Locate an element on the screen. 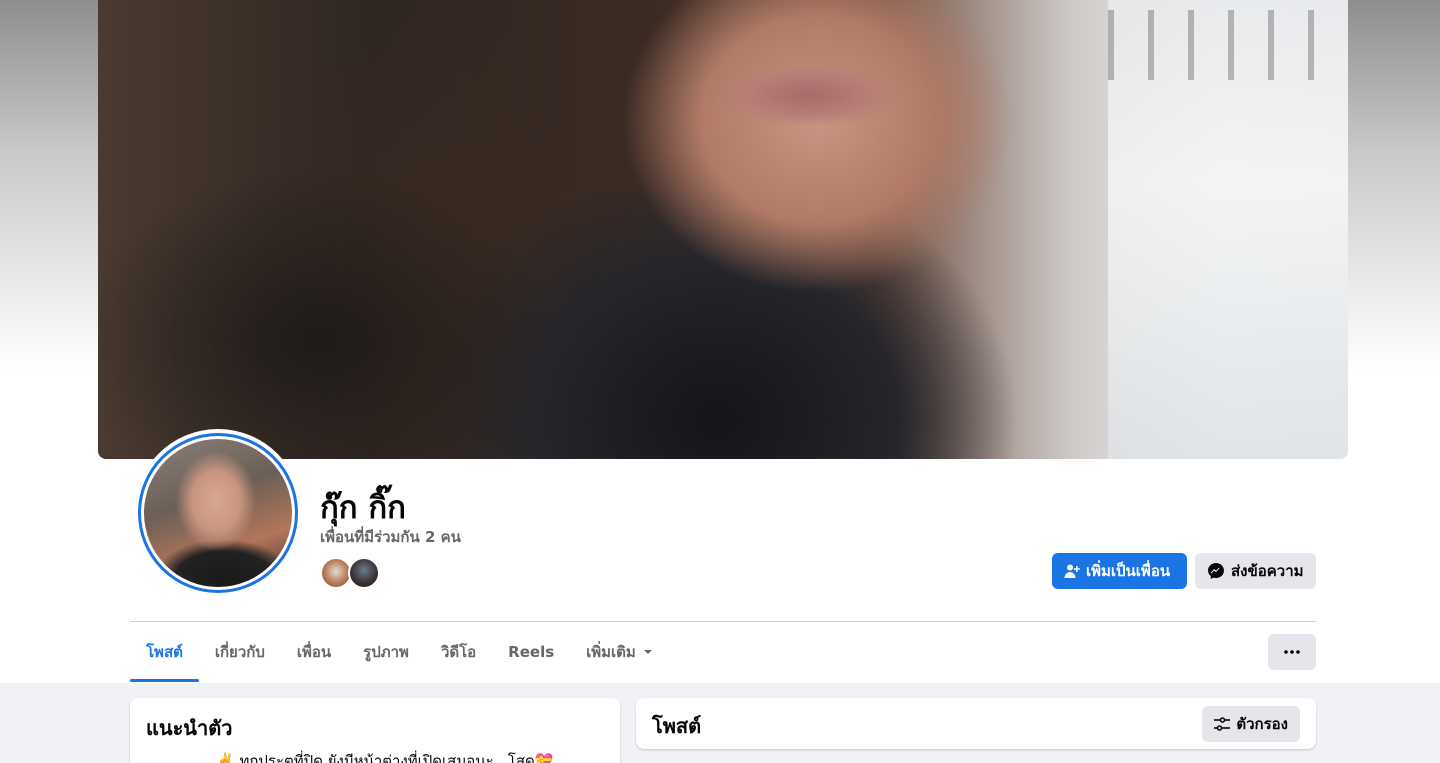  filter-button: ตัวกรอง is located at coordinates (1251, 724).